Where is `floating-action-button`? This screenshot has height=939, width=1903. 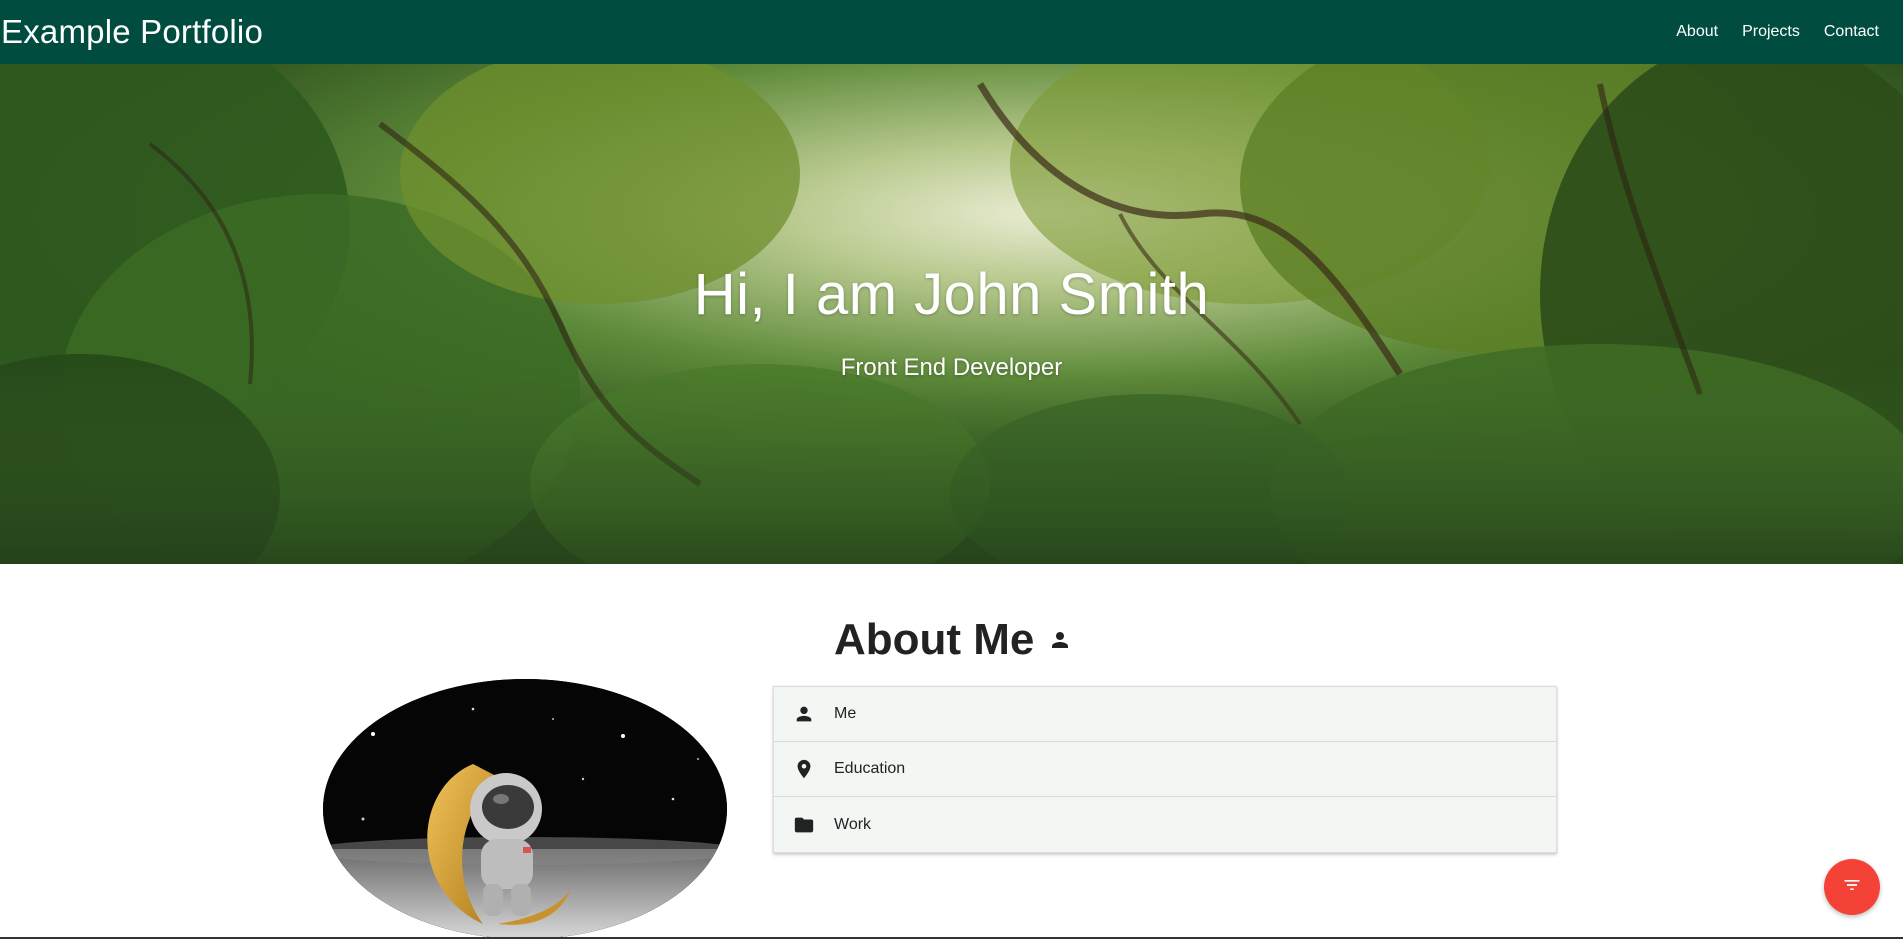
floating-action-button is located at coordinates (1852, 887).